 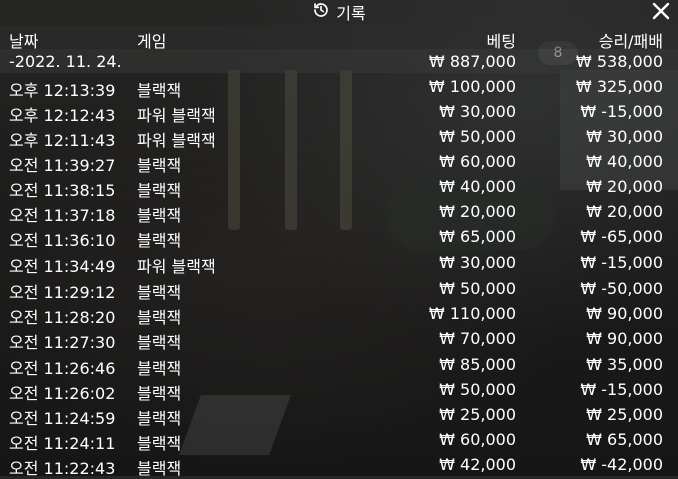 I want to click on row-bet: ₩ 25,000, so click(x=477, y=414).